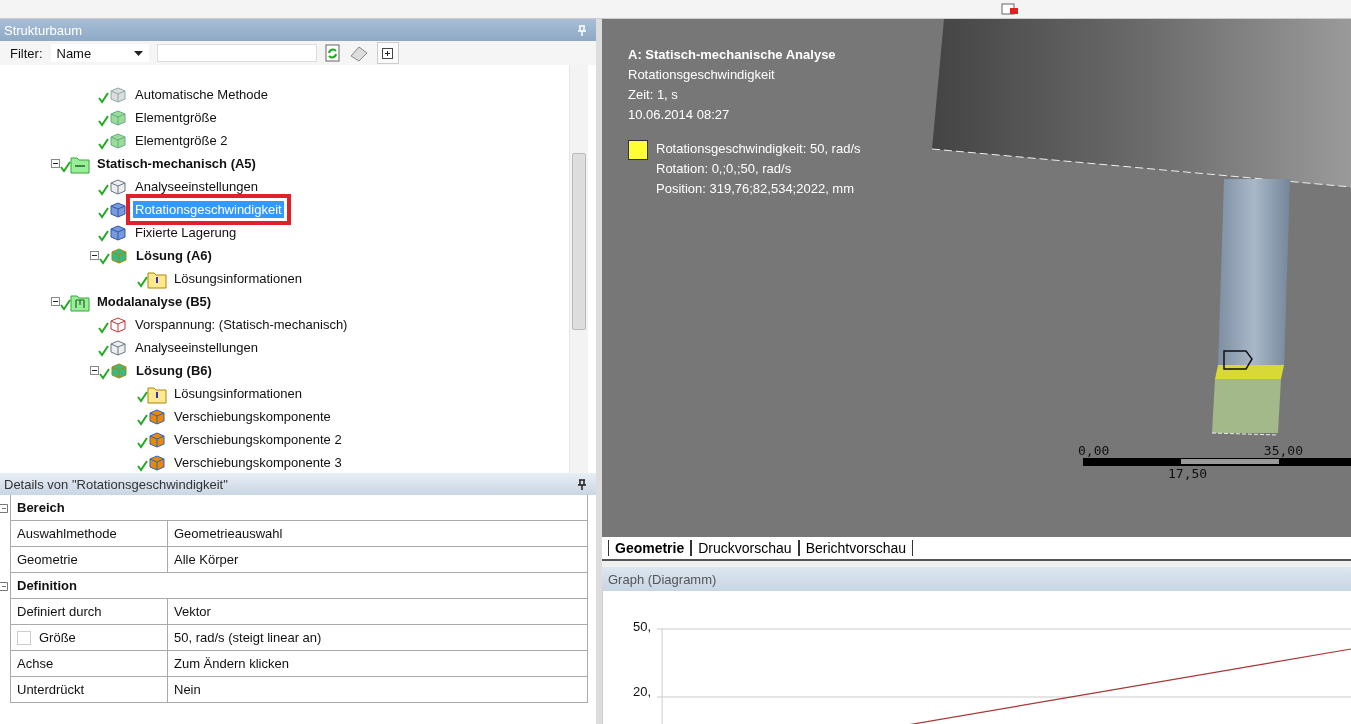  Describe the element at coordinates (377, 560) in the screenshot. I see `property-value: Alle Körper` at that location.